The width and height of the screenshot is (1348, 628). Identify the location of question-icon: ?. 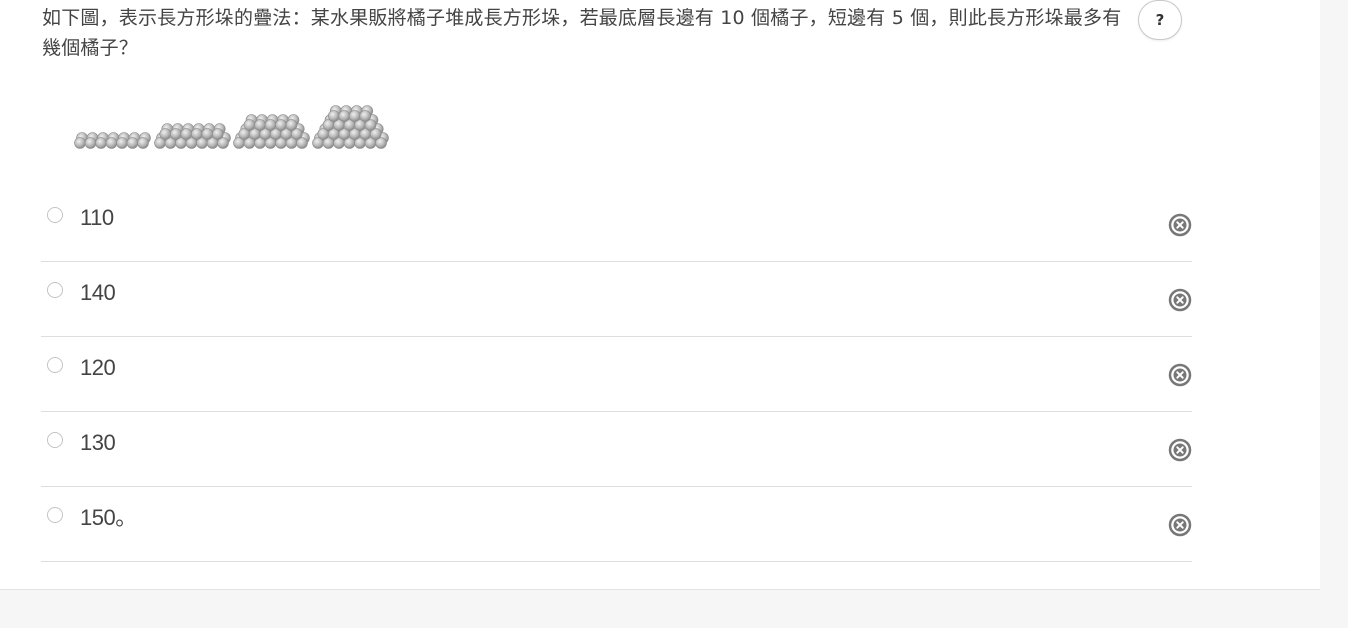
(1160, 20).